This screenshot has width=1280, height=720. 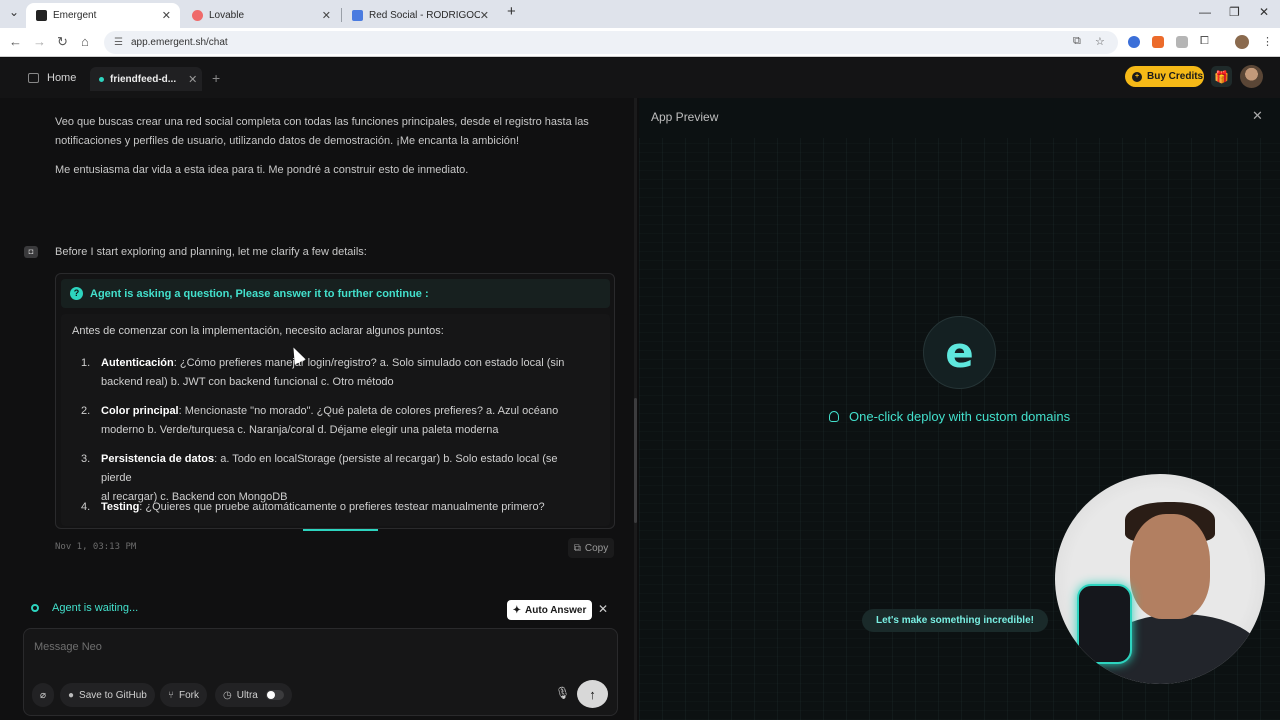 I want to click on question-title: Persistencia de datos, so click(x=158, y=459).